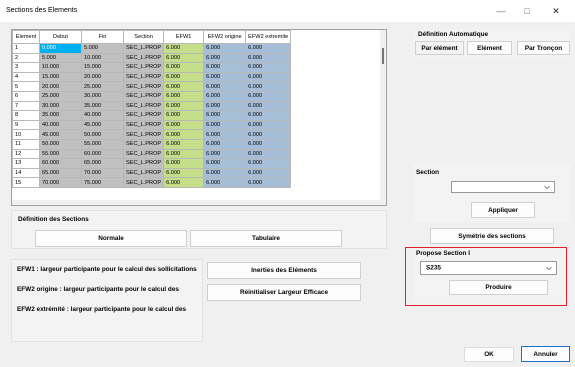 The width and height of the screenshot is (575, 367). What do you see at coordinates (60, 77) in the screenshot?
I see `debut-cell: 15.000` at bounding box center [60, 77].